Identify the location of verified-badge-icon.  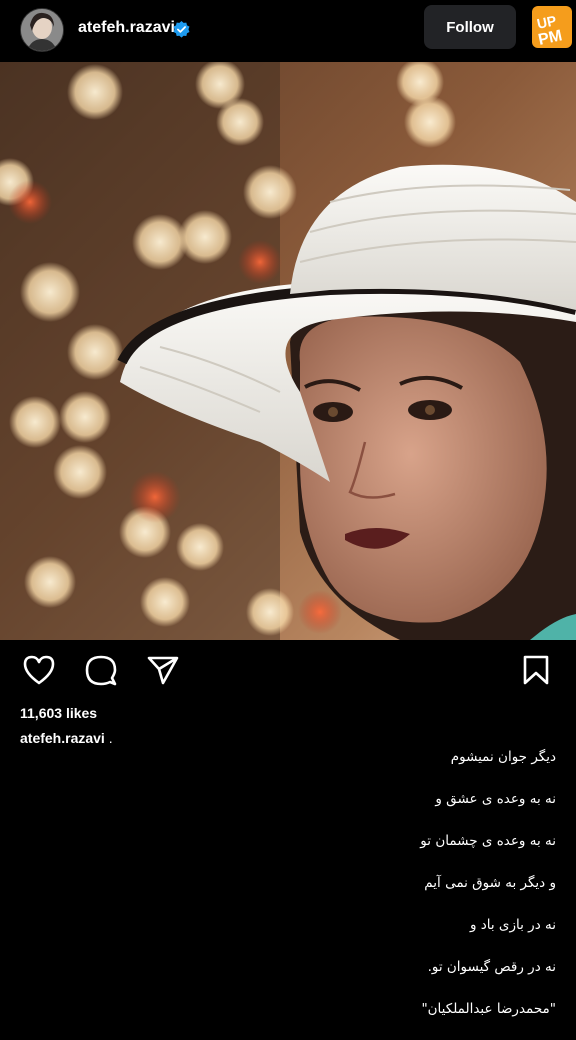
(181, 29).